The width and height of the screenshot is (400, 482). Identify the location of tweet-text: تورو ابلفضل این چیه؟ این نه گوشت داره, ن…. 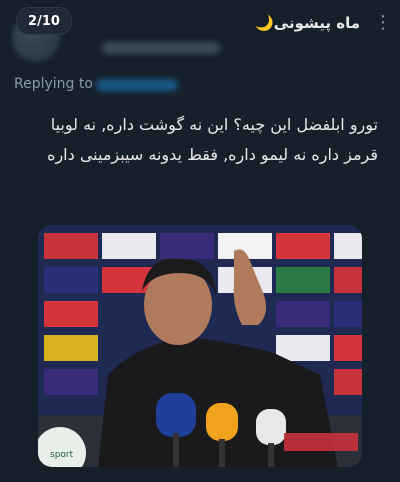
(212, 139).